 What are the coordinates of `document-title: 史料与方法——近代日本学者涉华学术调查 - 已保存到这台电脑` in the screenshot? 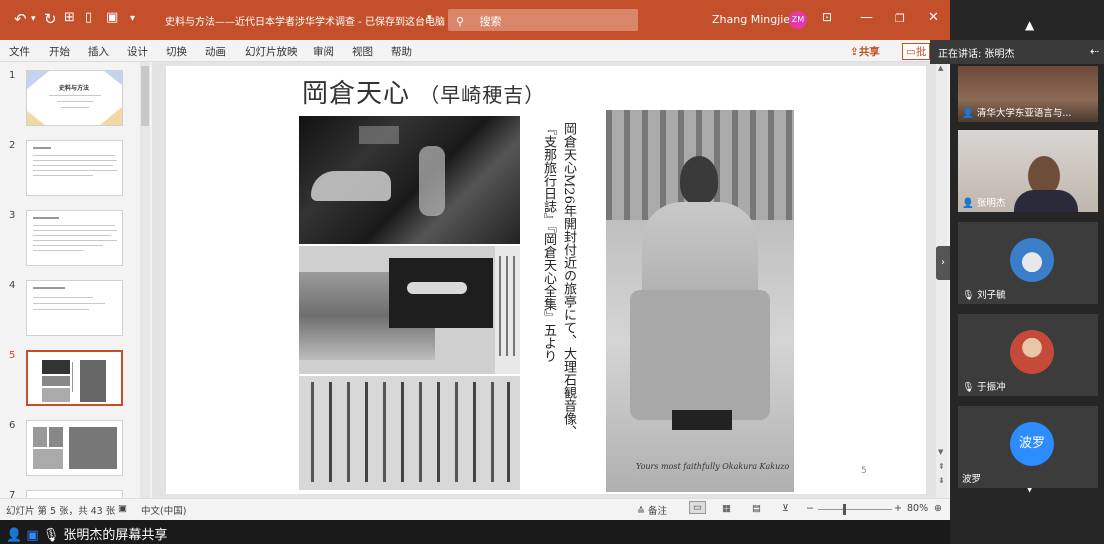 It's located at (305, 22).